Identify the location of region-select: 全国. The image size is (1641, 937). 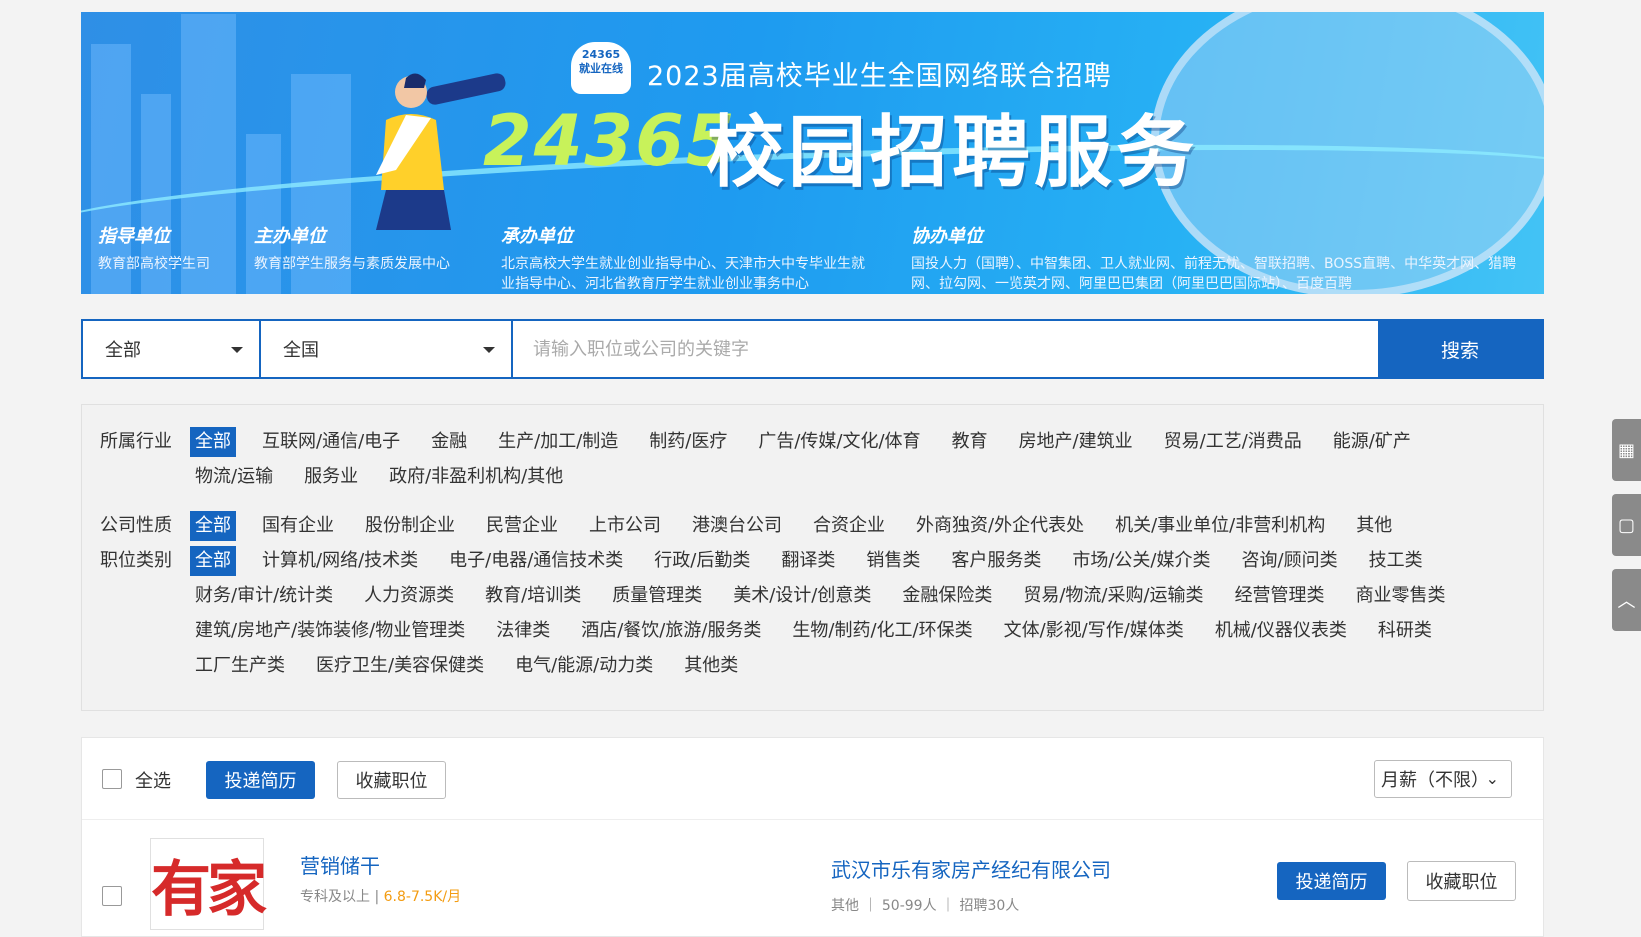
(387, 349).